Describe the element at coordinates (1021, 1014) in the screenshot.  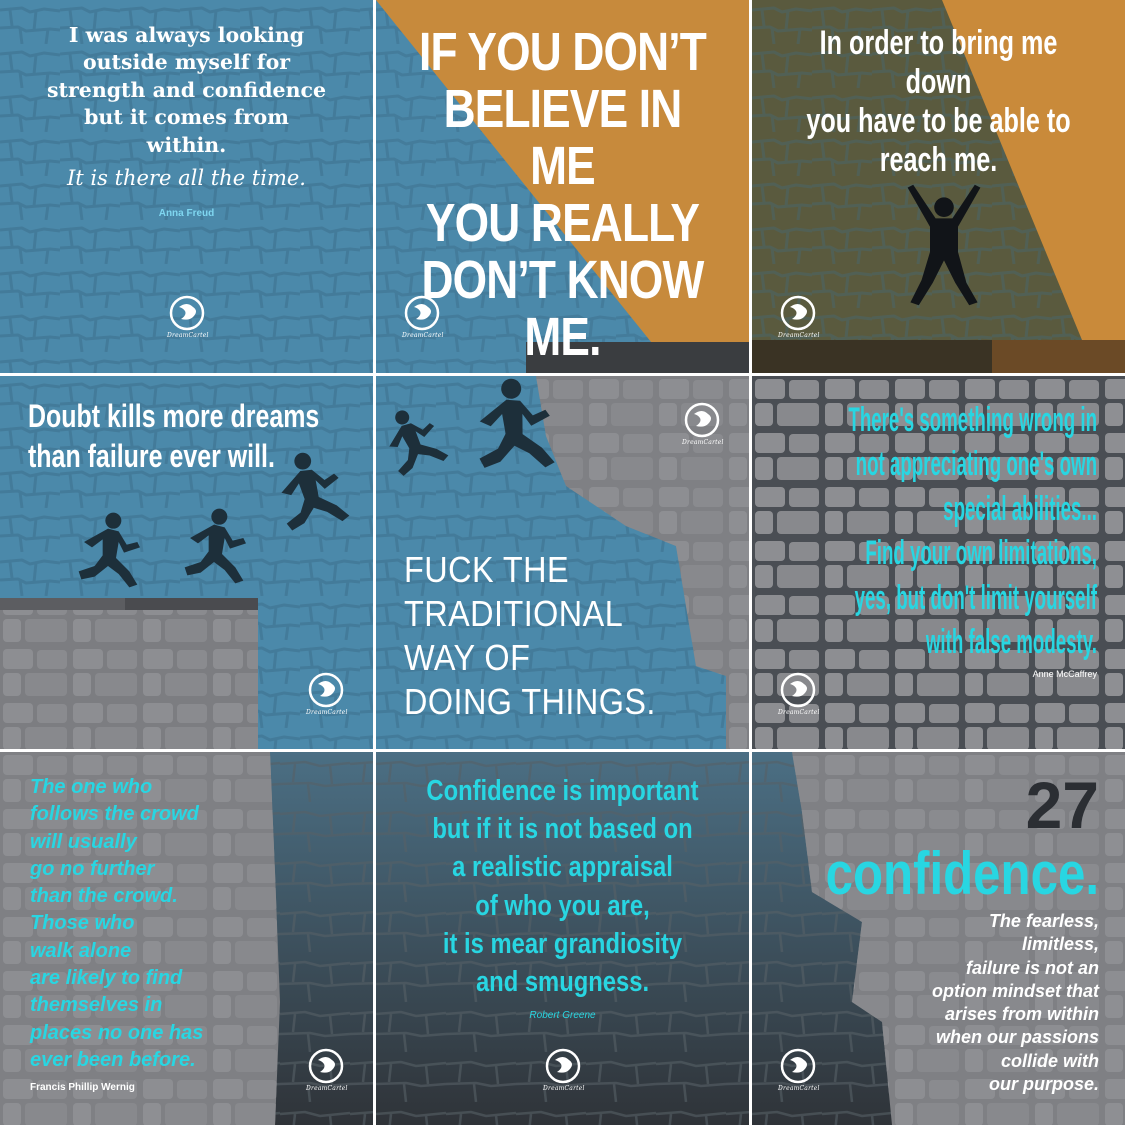
I see `quote-line: arises from within` at that location.